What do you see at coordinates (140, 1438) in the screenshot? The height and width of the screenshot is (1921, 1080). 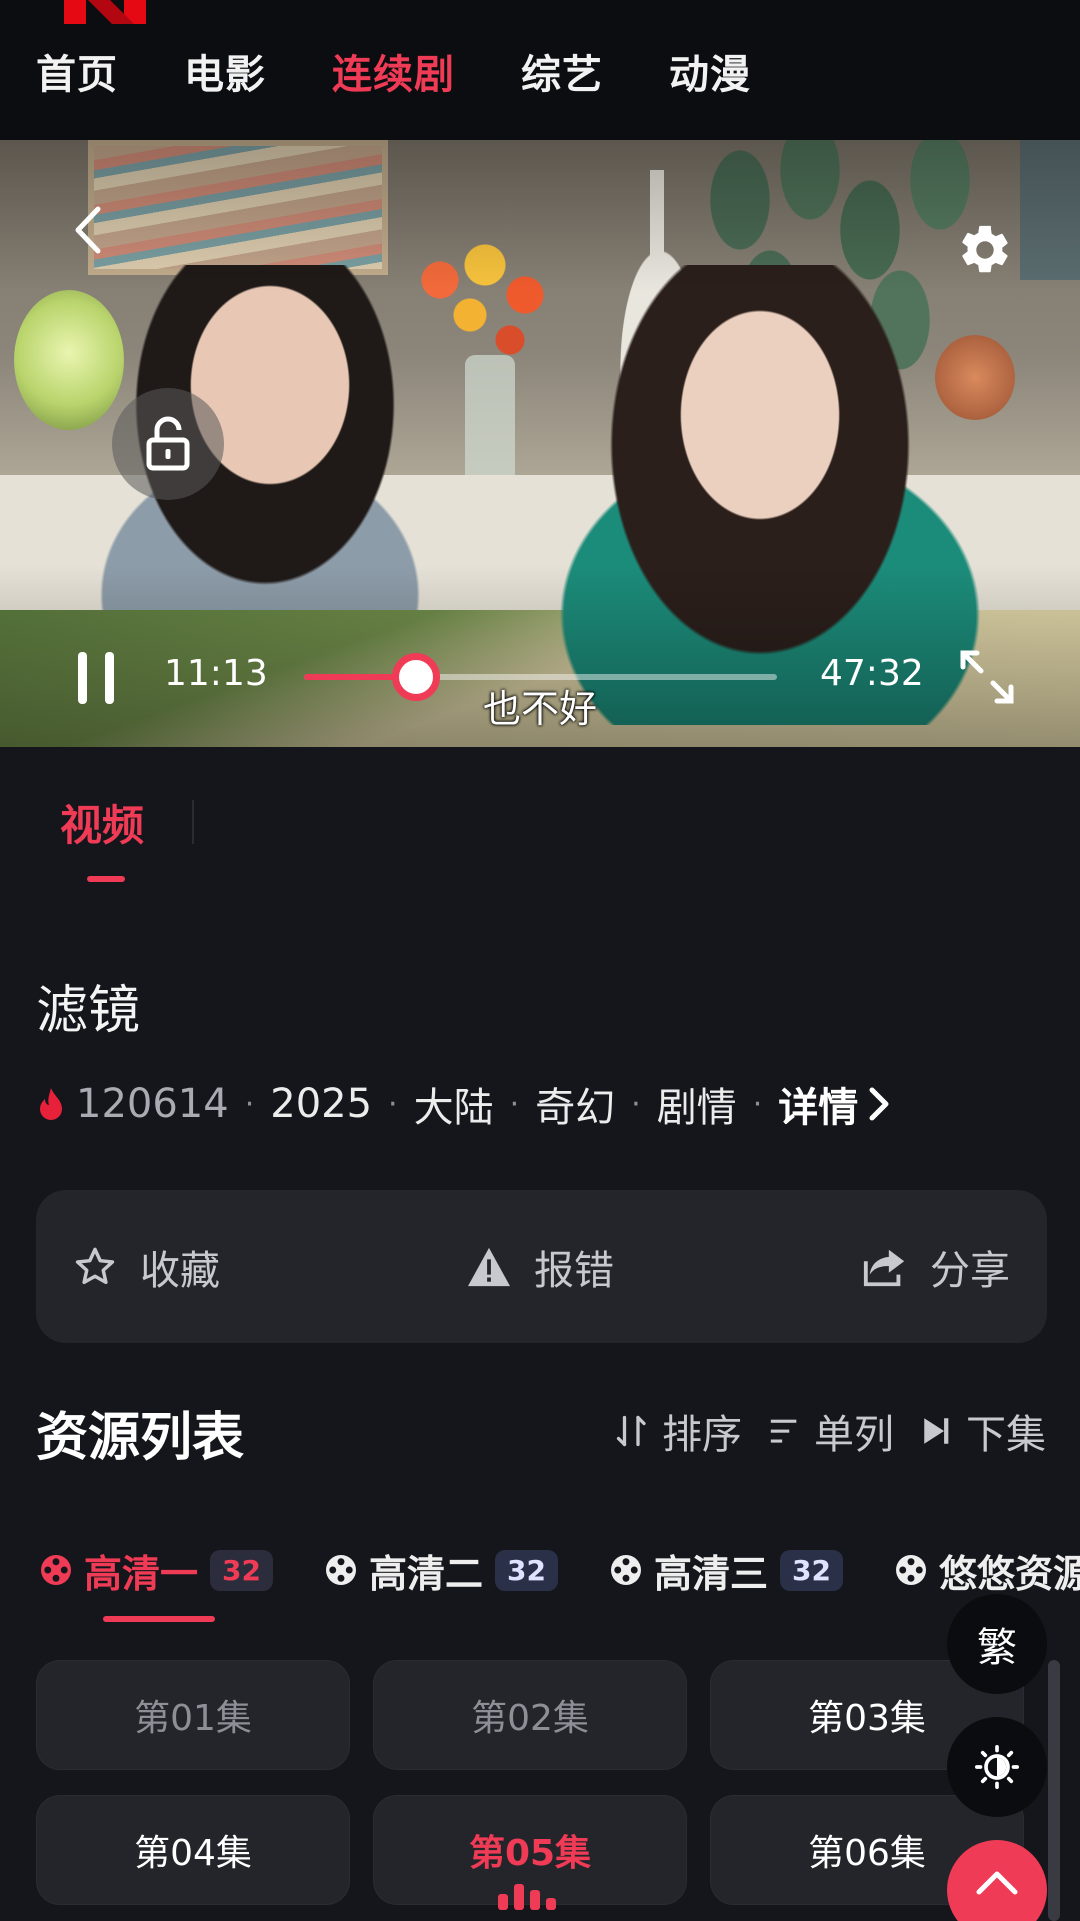 I see `resource-list-title: 资源列表` at bounding box center [140, 1438].